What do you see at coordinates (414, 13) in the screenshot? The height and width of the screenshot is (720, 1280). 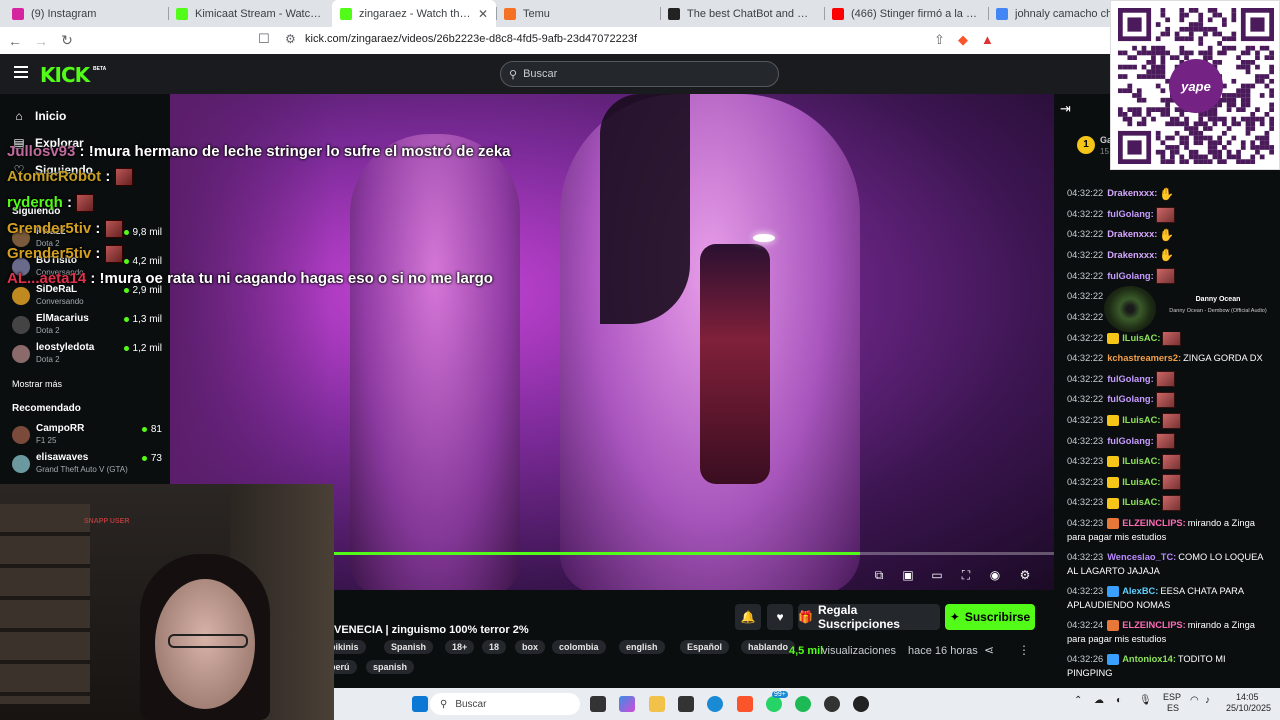 I see `browser-tab: zingaraez - Watch the VOD on Kick ✕` at bounding box center [414, 13].